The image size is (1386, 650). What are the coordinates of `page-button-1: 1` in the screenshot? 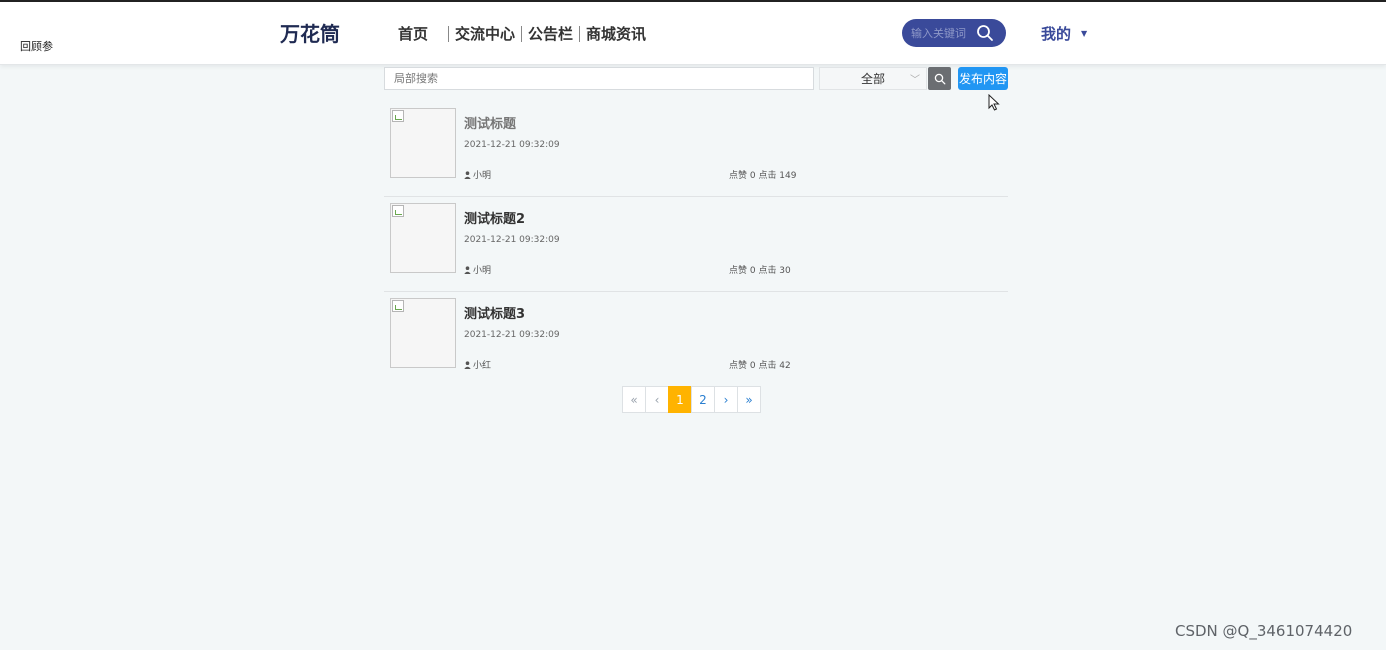 It's located at (680, 399).